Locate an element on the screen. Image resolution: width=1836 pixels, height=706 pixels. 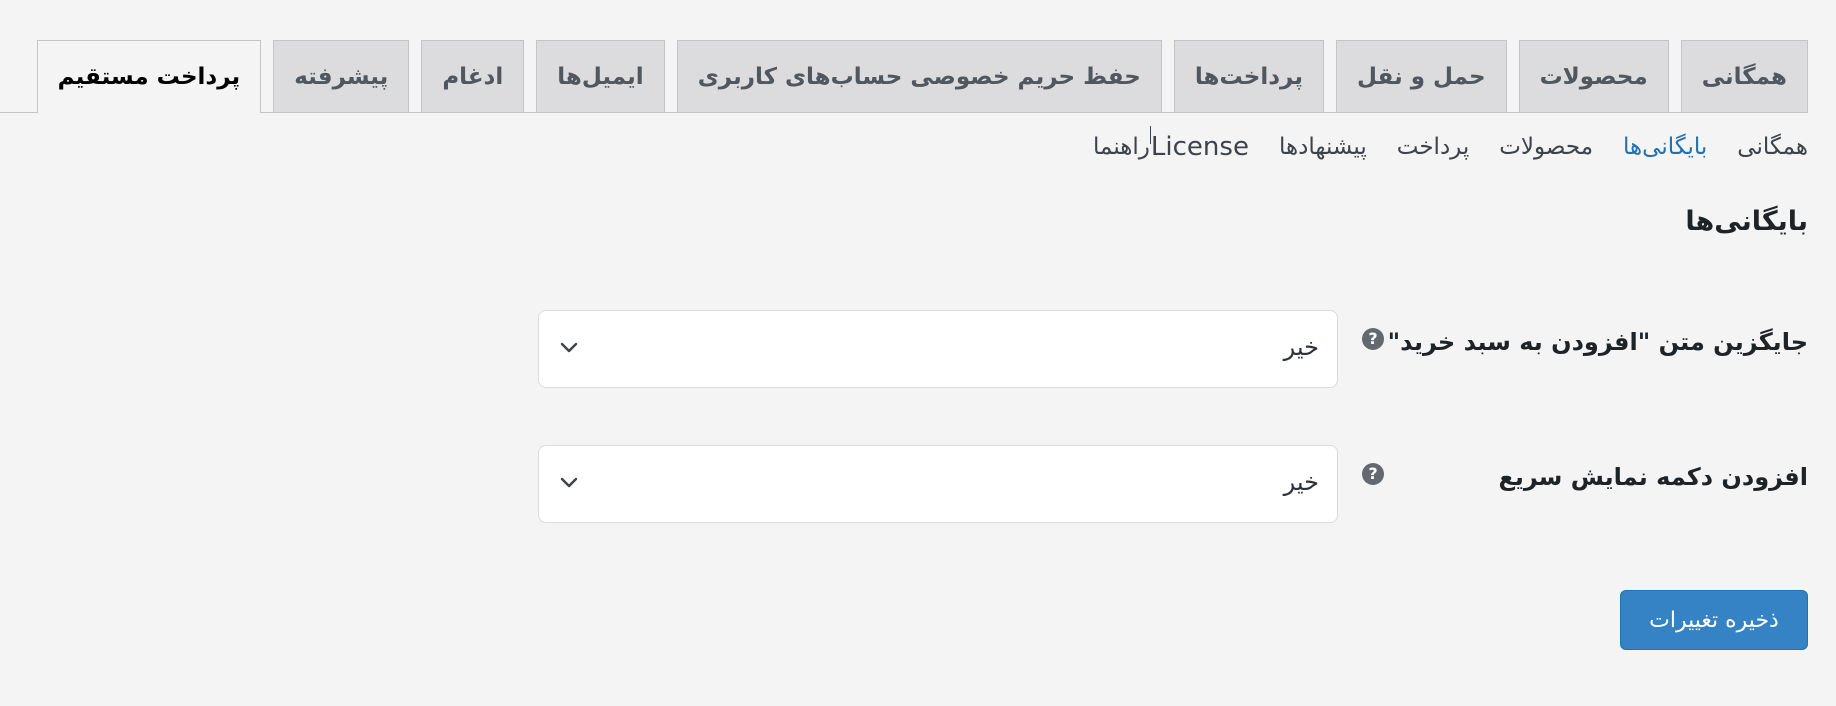
setting-row-quick-view: افزودن دکمه نمایش سریع ? خیر is located at coordinates (1173, 484).